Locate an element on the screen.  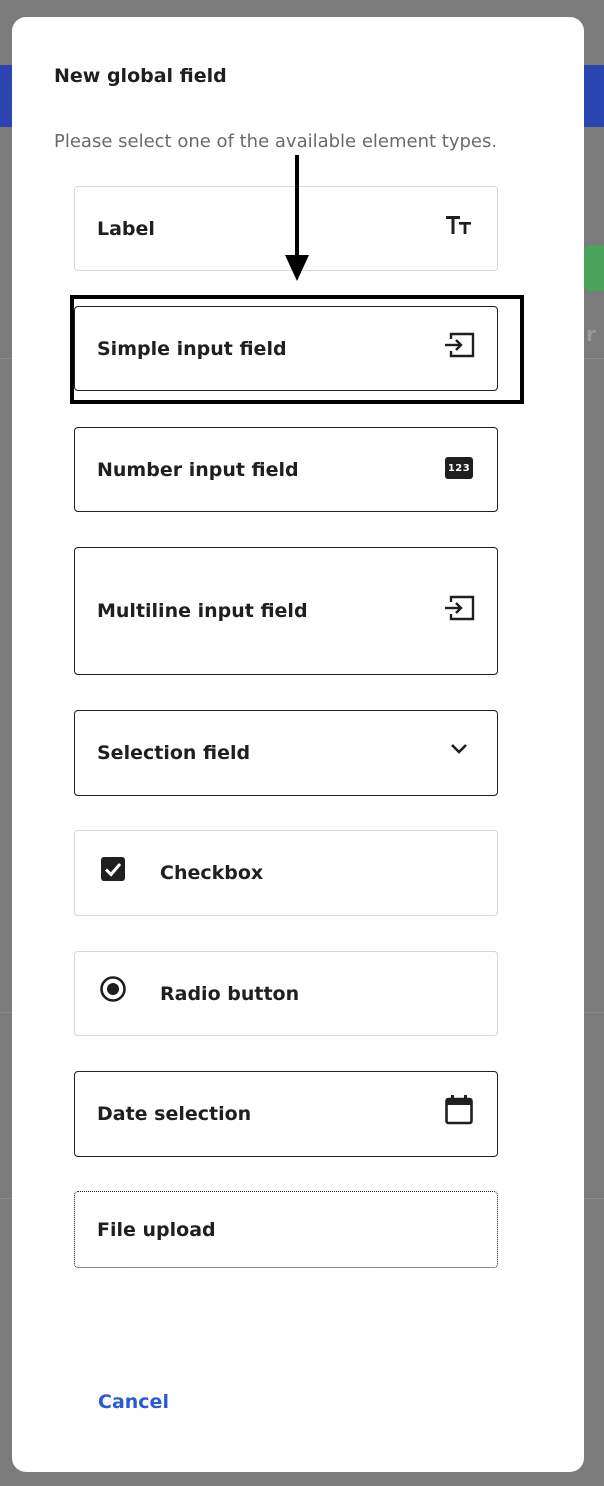
chevron-down-icon is located at coordinates (459, 749).